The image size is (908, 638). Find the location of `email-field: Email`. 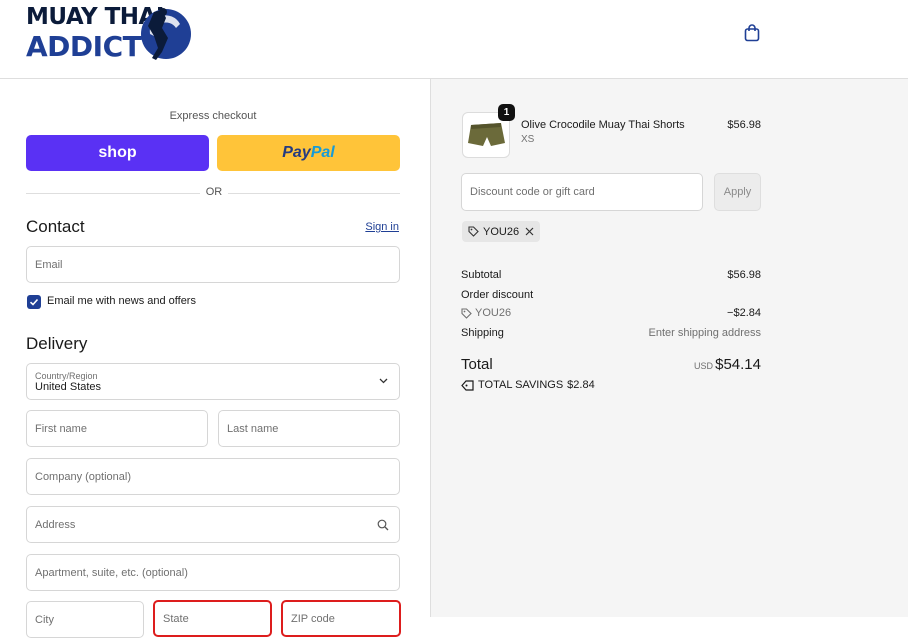

email-field: Email is located at coordinates (213, 264).